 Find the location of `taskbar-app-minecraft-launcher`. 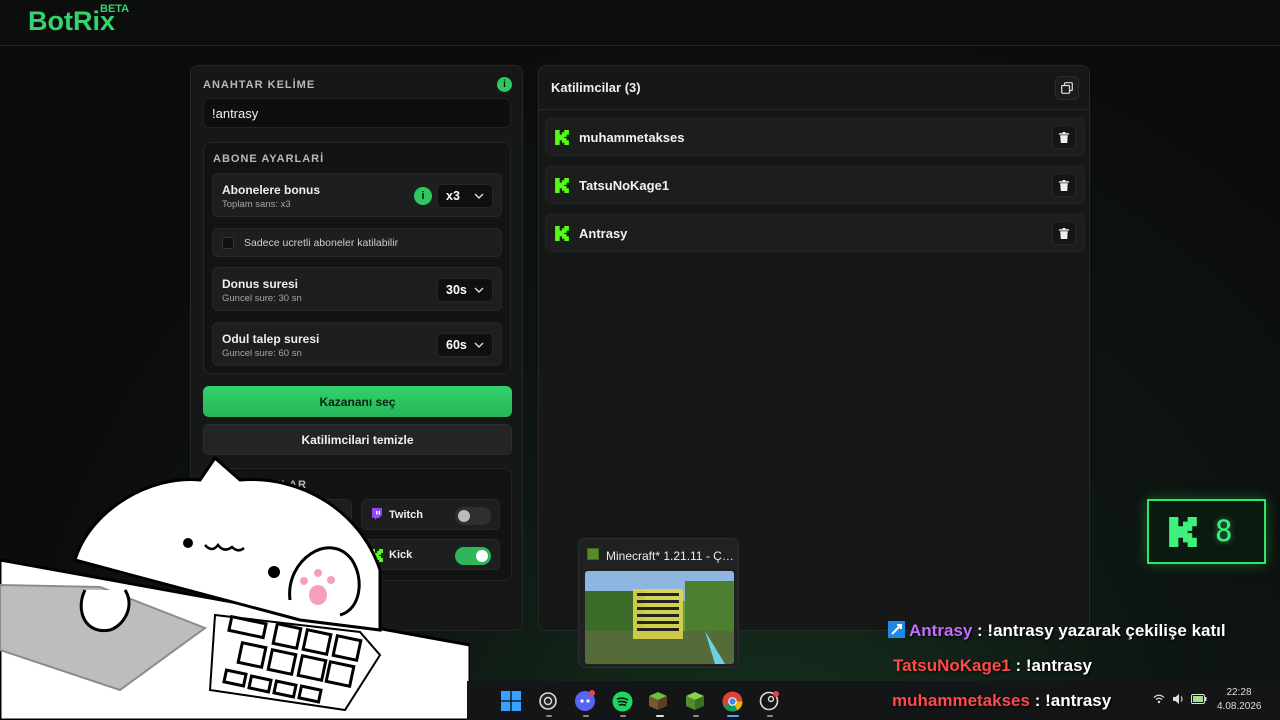

taskbar-app-minecraft-launcher is located at coordinates (695, 701).